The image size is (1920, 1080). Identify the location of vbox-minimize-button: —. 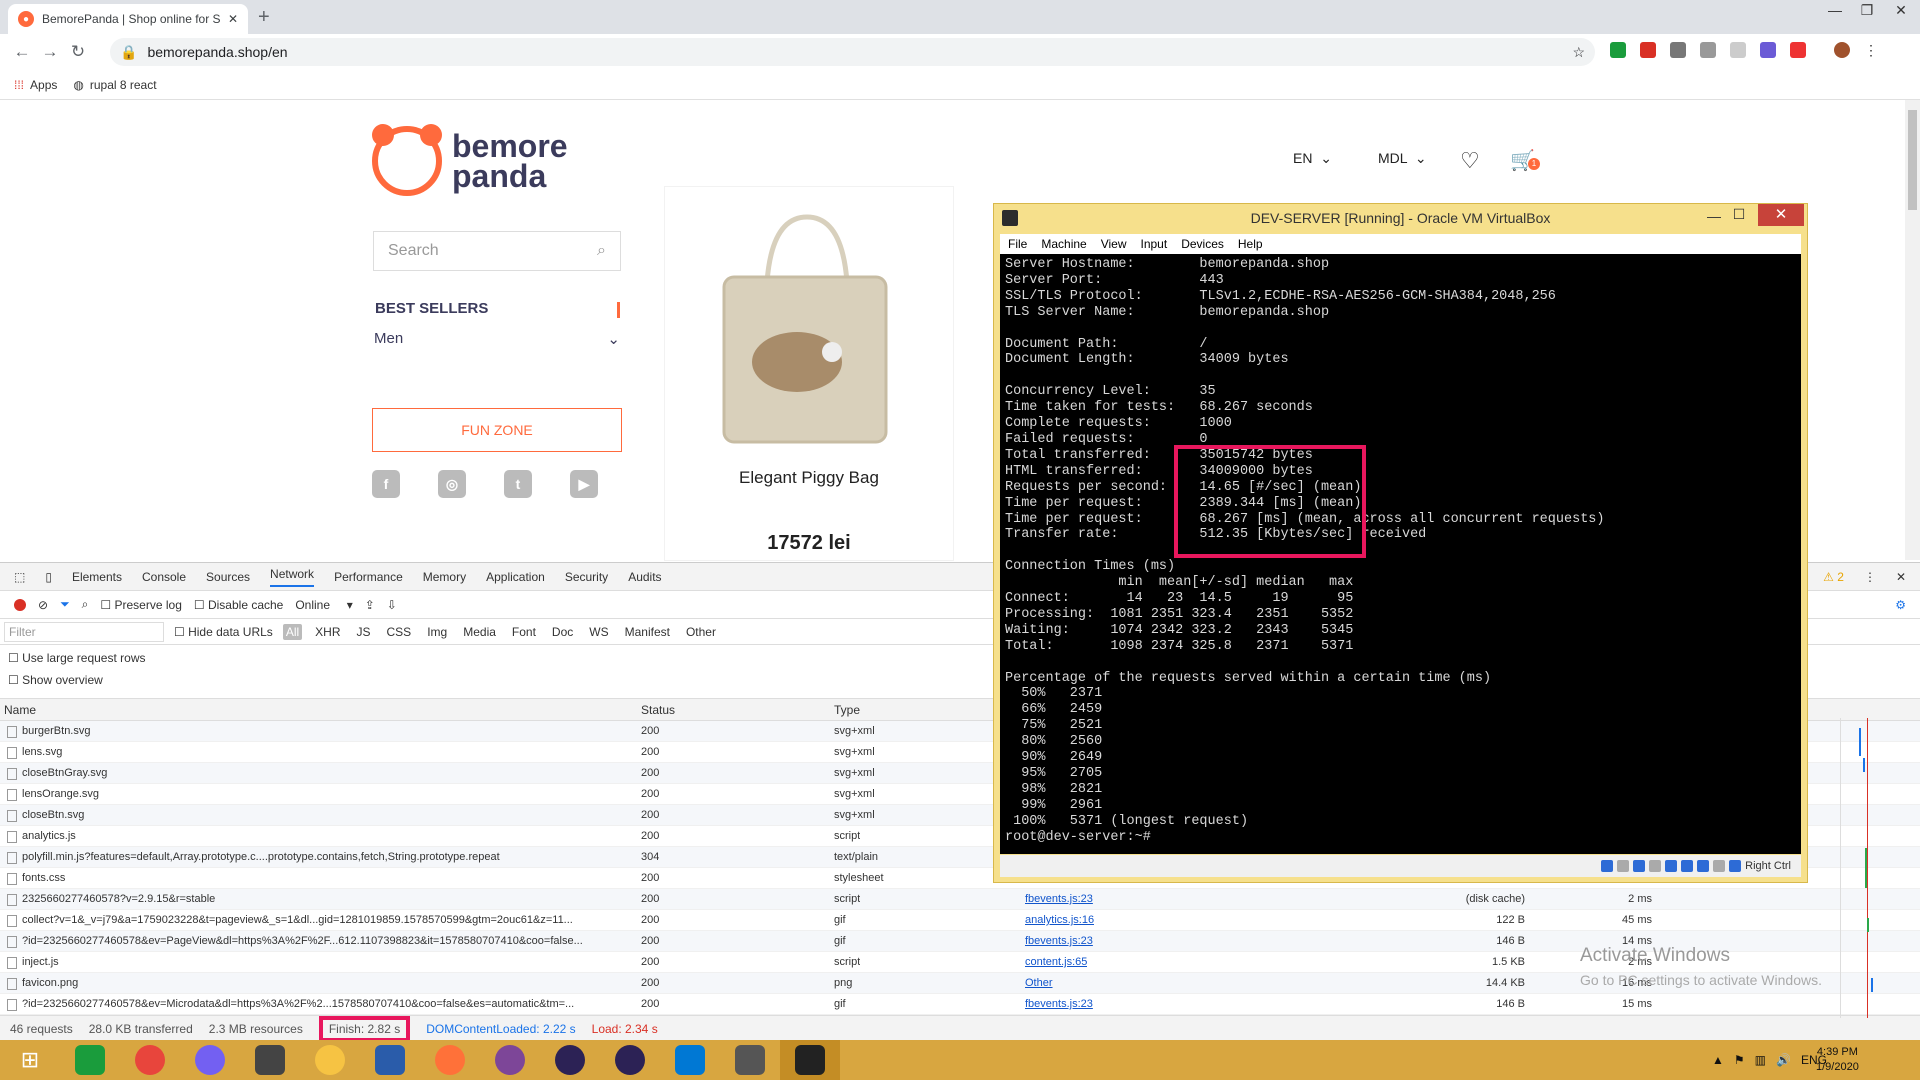
(1714, 216).